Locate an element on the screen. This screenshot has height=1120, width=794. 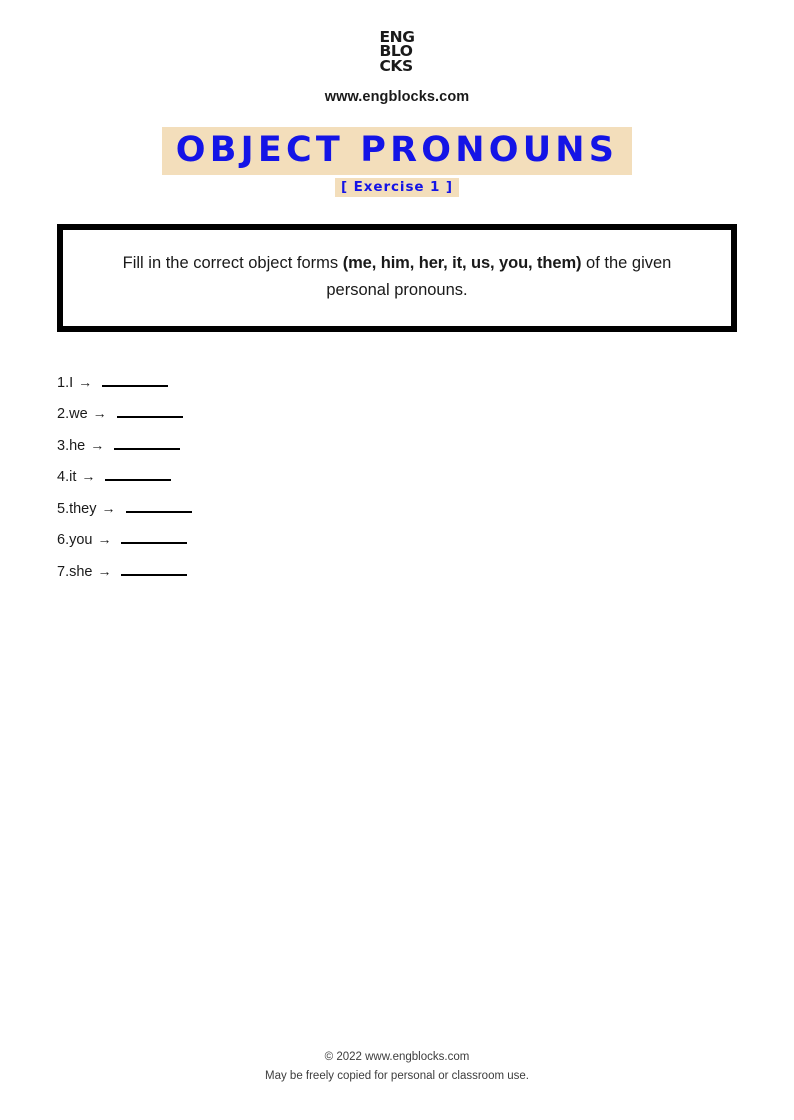
item-prompt: it is located at coordinates (73, 477).